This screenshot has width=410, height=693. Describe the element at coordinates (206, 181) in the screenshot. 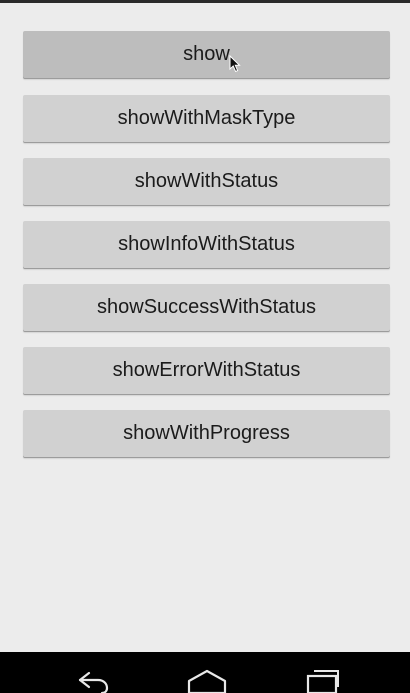

I see `show-with-status-button: showWithStatus` at that location.